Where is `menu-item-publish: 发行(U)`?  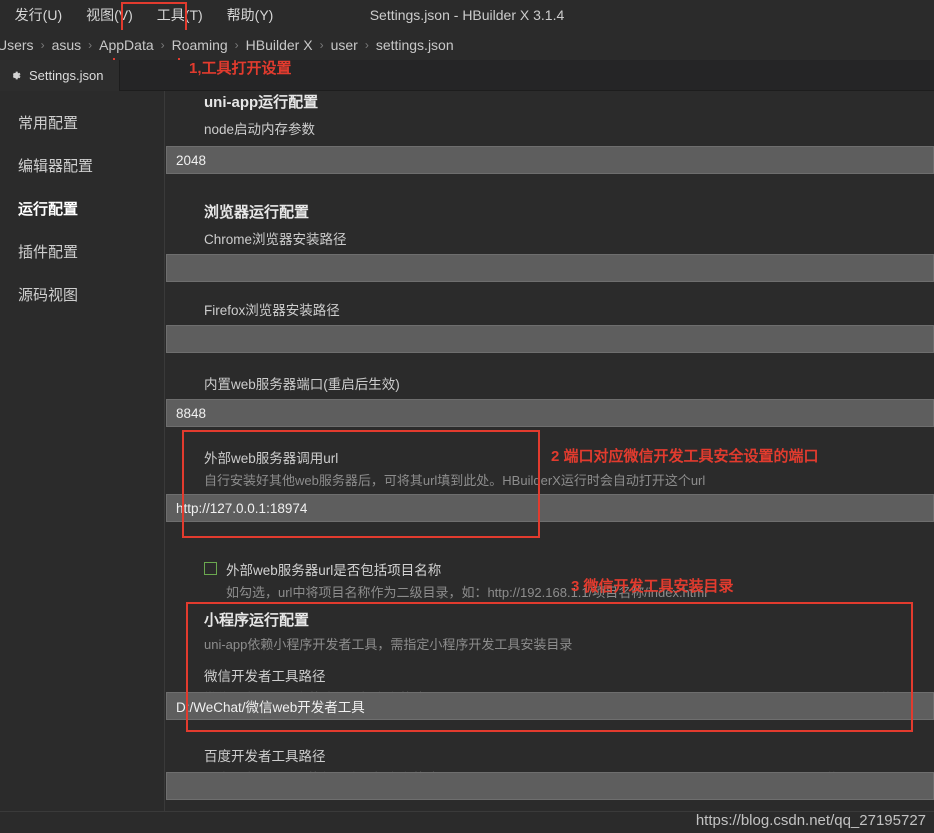 menu-item-publish: 发行(U) is located at coordinates (38, 15).